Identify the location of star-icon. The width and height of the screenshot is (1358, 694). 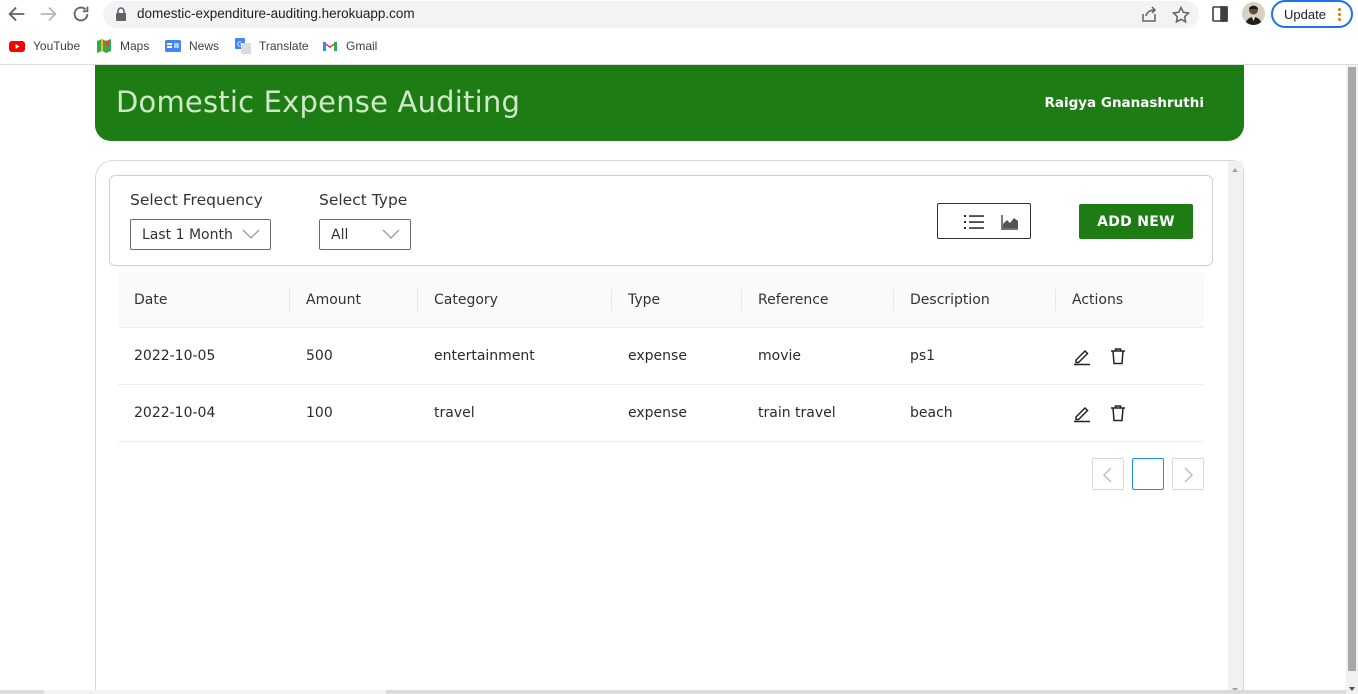
(1181, 15).